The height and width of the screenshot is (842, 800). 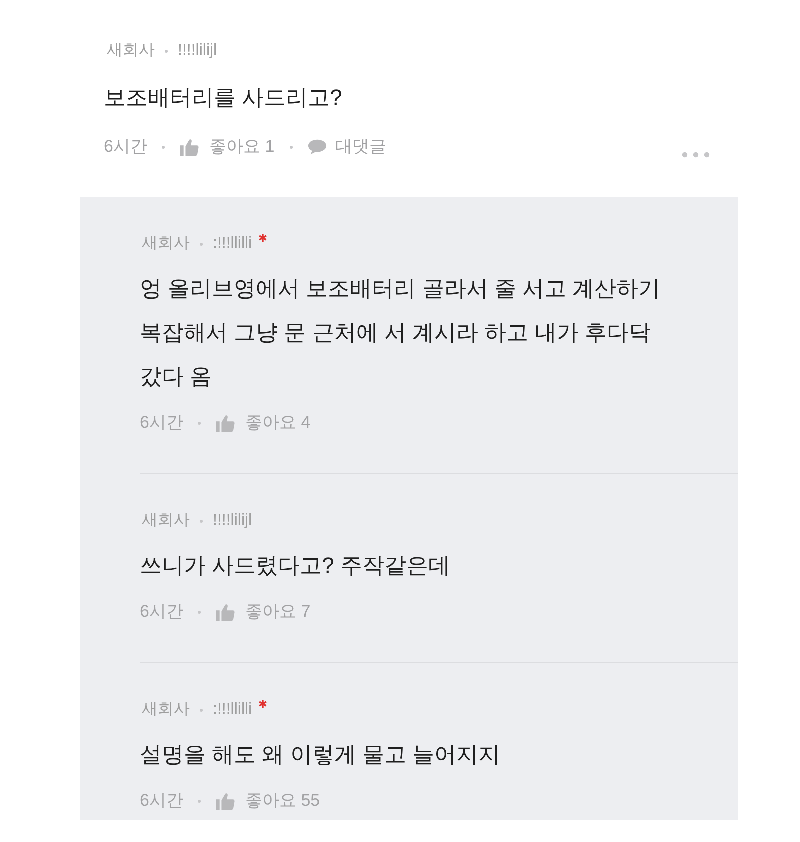 I want to click on reply-button: 대댓글, so click(x=347, y=147).